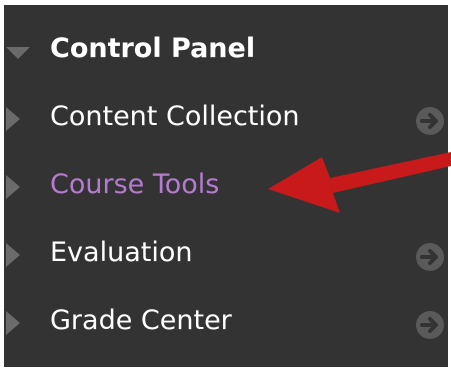 The height and width of the screenshot is (372, 451). What do you see at coordinates (121, 252) in the screenshot?
I see `menu-item-label: Evaluation` at bounding box center [121, 252].